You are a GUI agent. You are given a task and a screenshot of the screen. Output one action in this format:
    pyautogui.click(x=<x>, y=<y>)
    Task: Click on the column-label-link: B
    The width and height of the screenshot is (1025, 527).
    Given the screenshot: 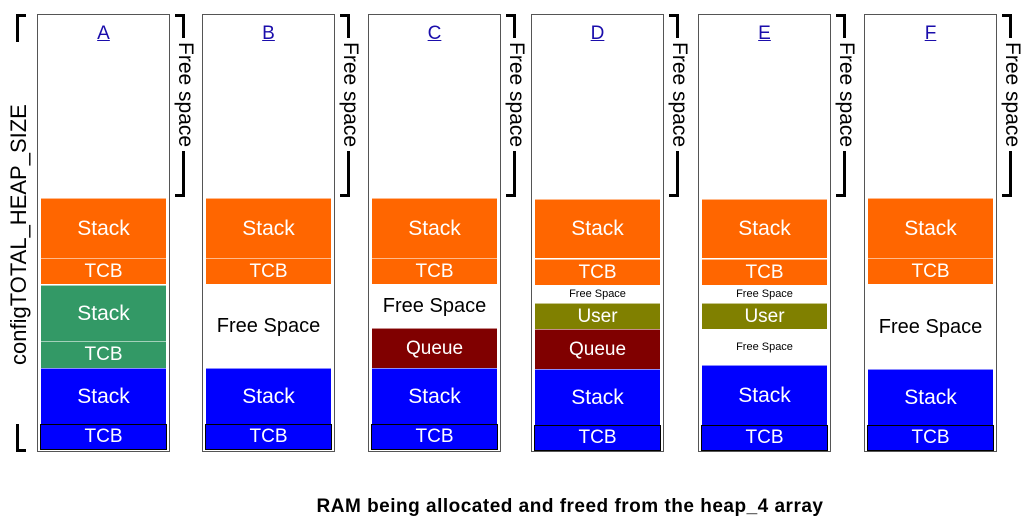 What is the action you would take?
    pyautogui.click(x=268, y=34)
    